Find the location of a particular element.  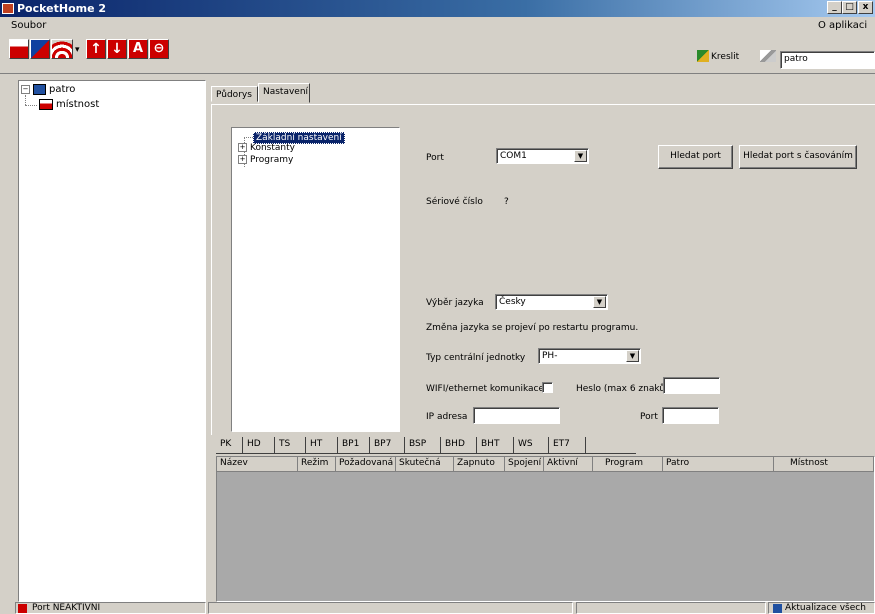

tab-bhd: BHD is located at coordinates (459, 445).